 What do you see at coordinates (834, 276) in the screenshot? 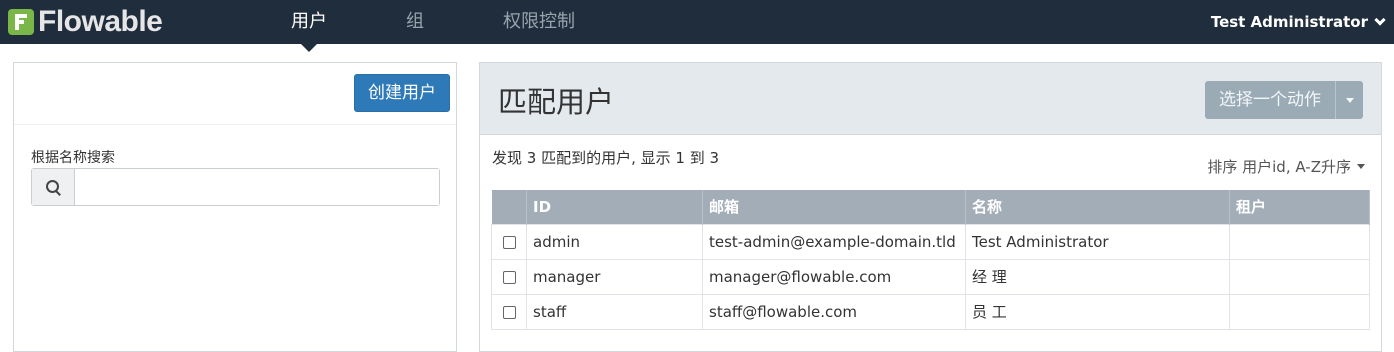
I see `cell-email: manager@flowable.com` at bounding box center [834, 276].